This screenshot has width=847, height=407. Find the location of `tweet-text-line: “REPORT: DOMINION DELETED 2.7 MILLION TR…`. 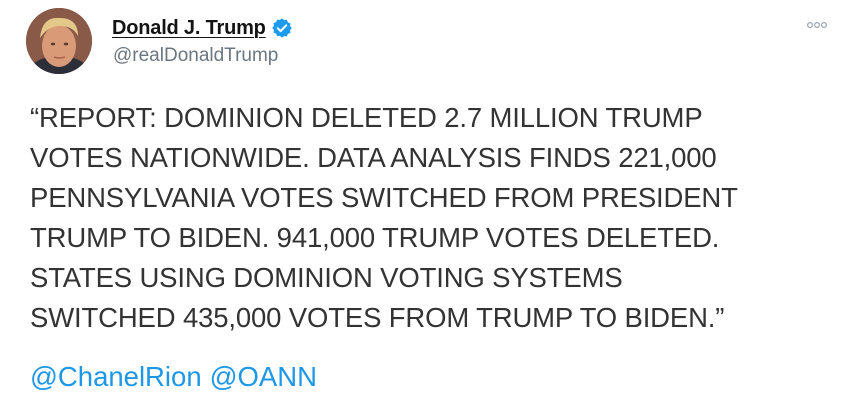

tweet-text-line: “REPORT: DOMINION DELETED 2.7 MILLION TR… is located at coordinates (366, 117).